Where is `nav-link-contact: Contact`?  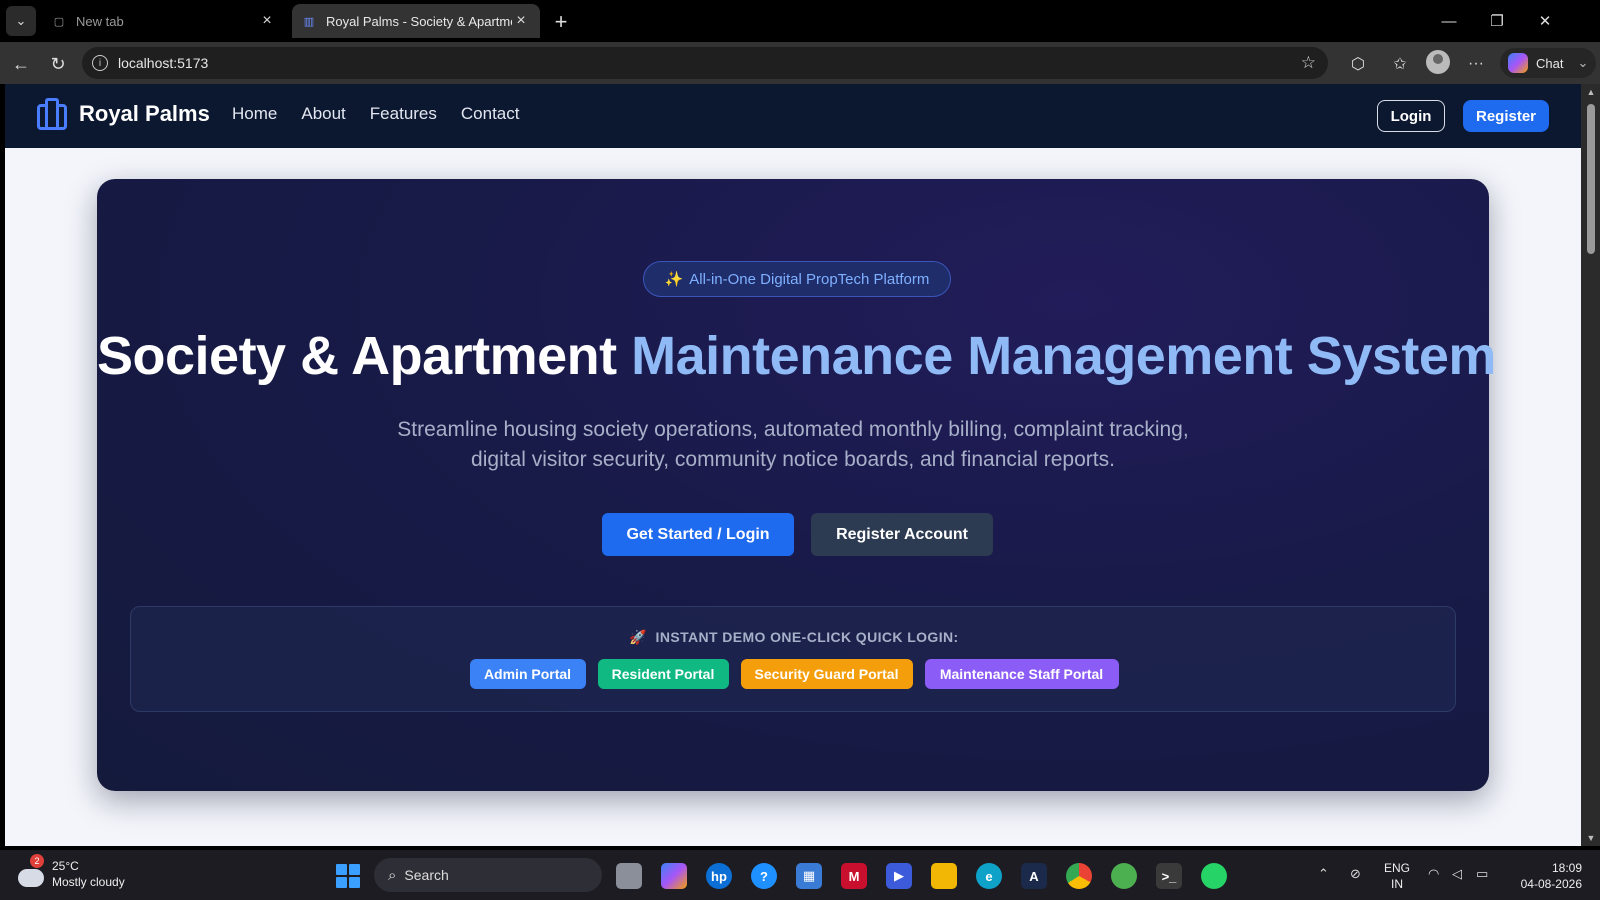 nav-link-contact: Contact is located at coordinates (490, 114).